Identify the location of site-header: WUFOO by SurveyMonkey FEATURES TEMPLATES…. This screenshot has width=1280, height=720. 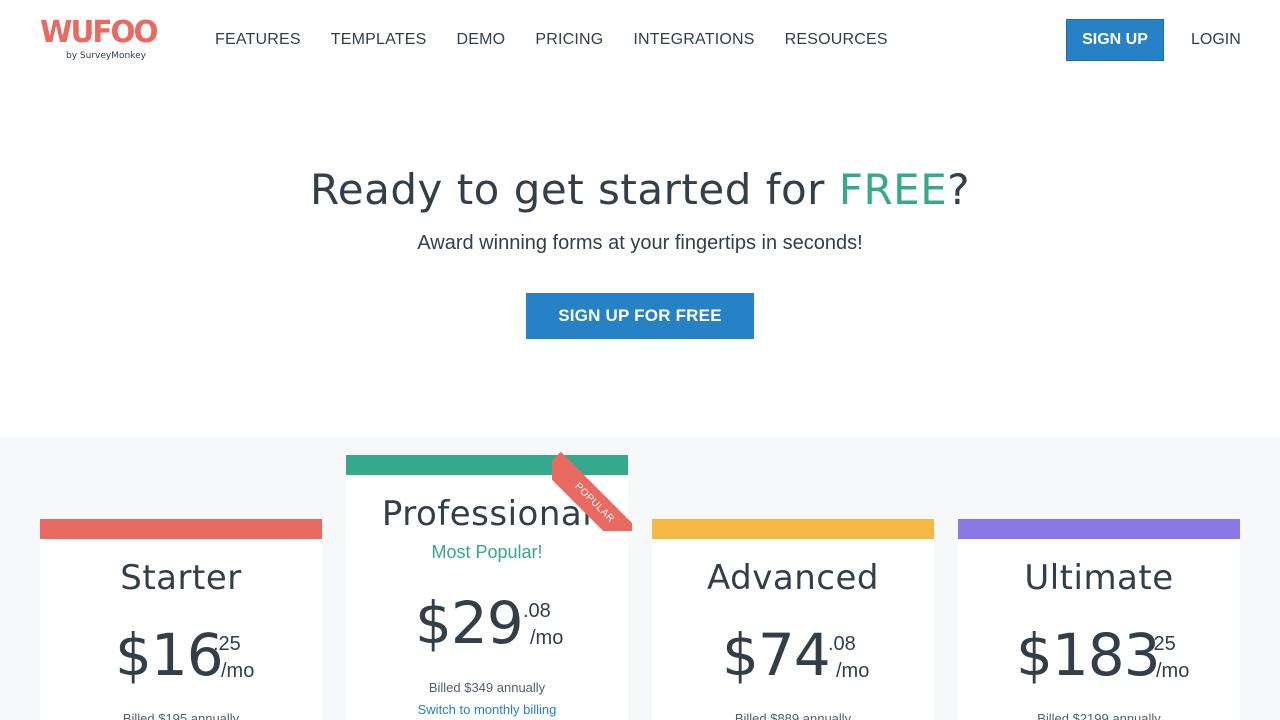
(640, 40).